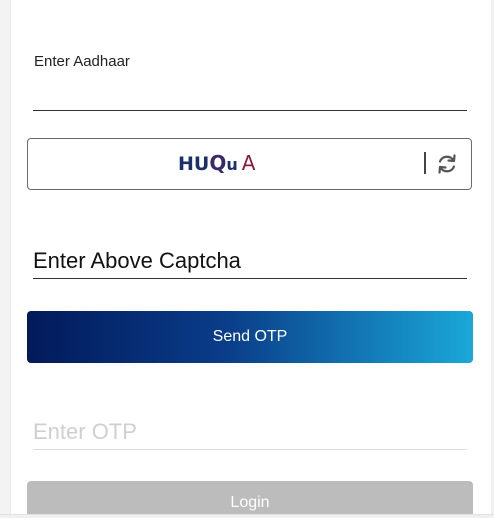  I want to click on refresh-captcha-button, so click(447, 164).